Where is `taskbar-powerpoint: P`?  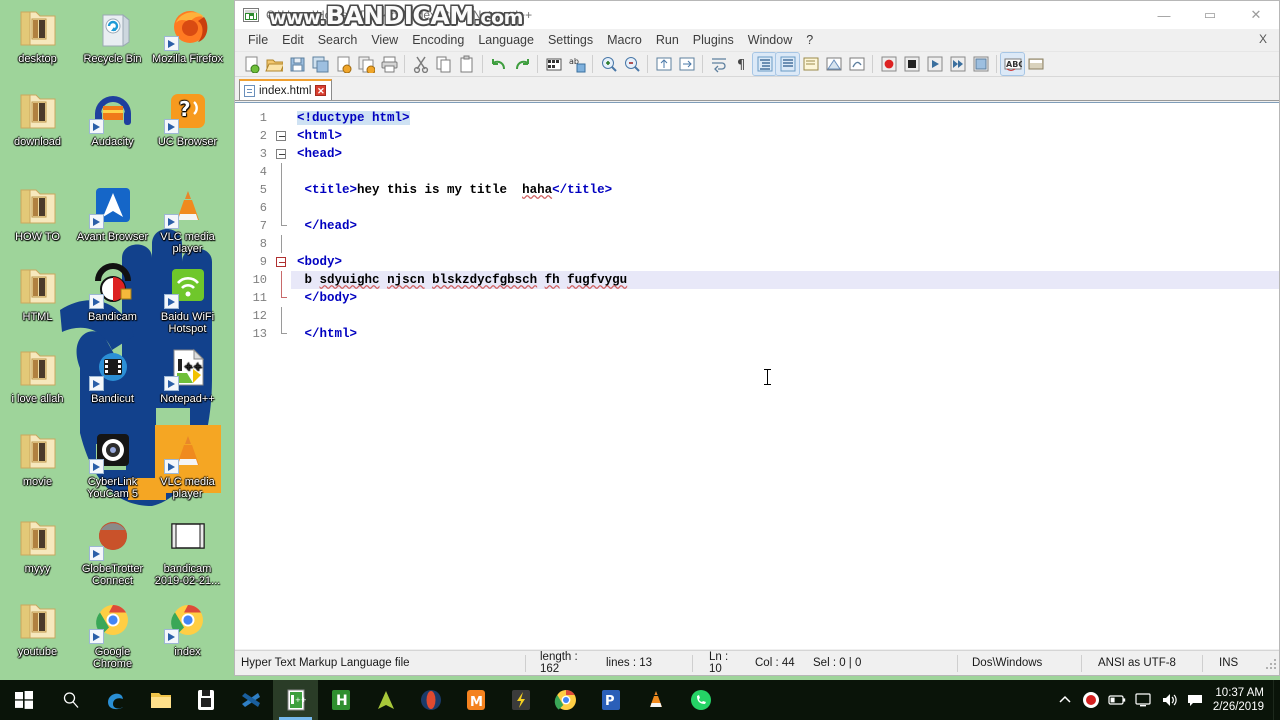
taskbar-powerpoint: P is located at coordinates (610, 700).